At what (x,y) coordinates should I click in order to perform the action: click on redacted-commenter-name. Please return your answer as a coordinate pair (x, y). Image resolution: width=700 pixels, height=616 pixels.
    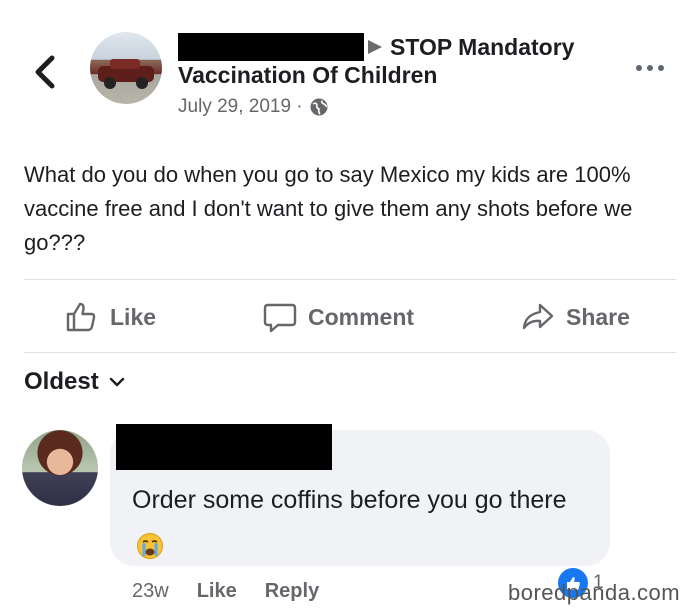
    Looking at the image, I should click on (224, 447).